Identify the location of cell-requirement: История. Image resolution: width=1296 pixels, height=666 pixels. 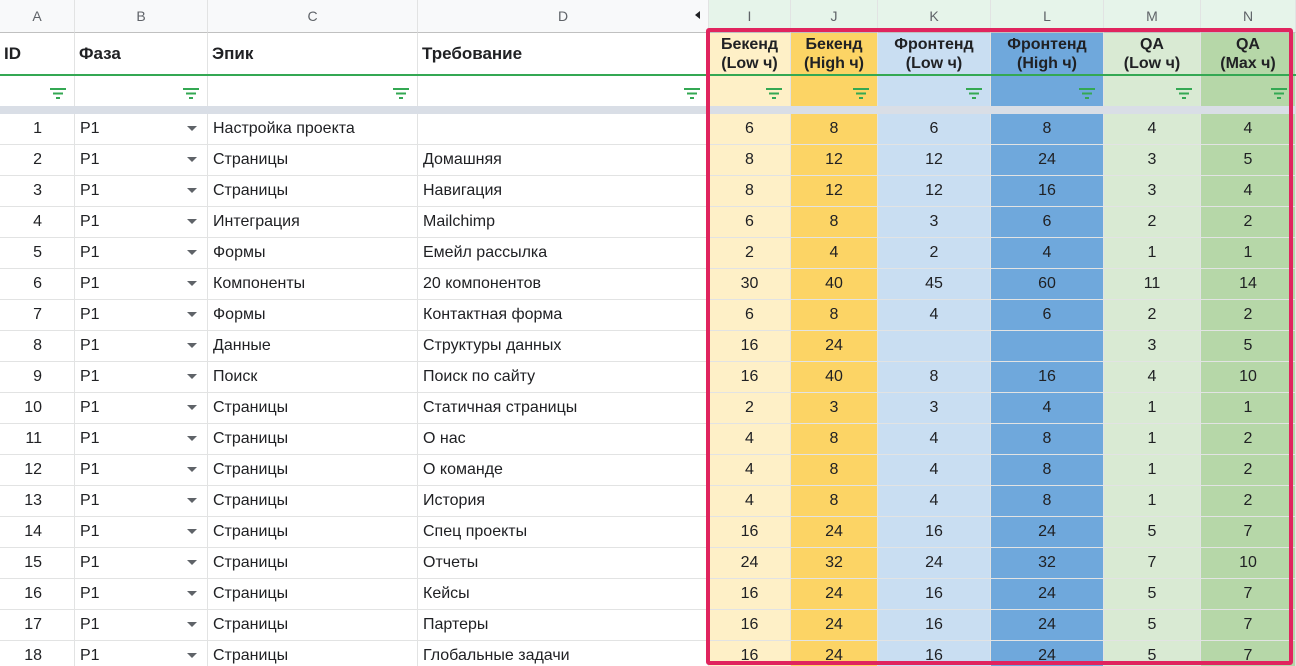
(563, 501).